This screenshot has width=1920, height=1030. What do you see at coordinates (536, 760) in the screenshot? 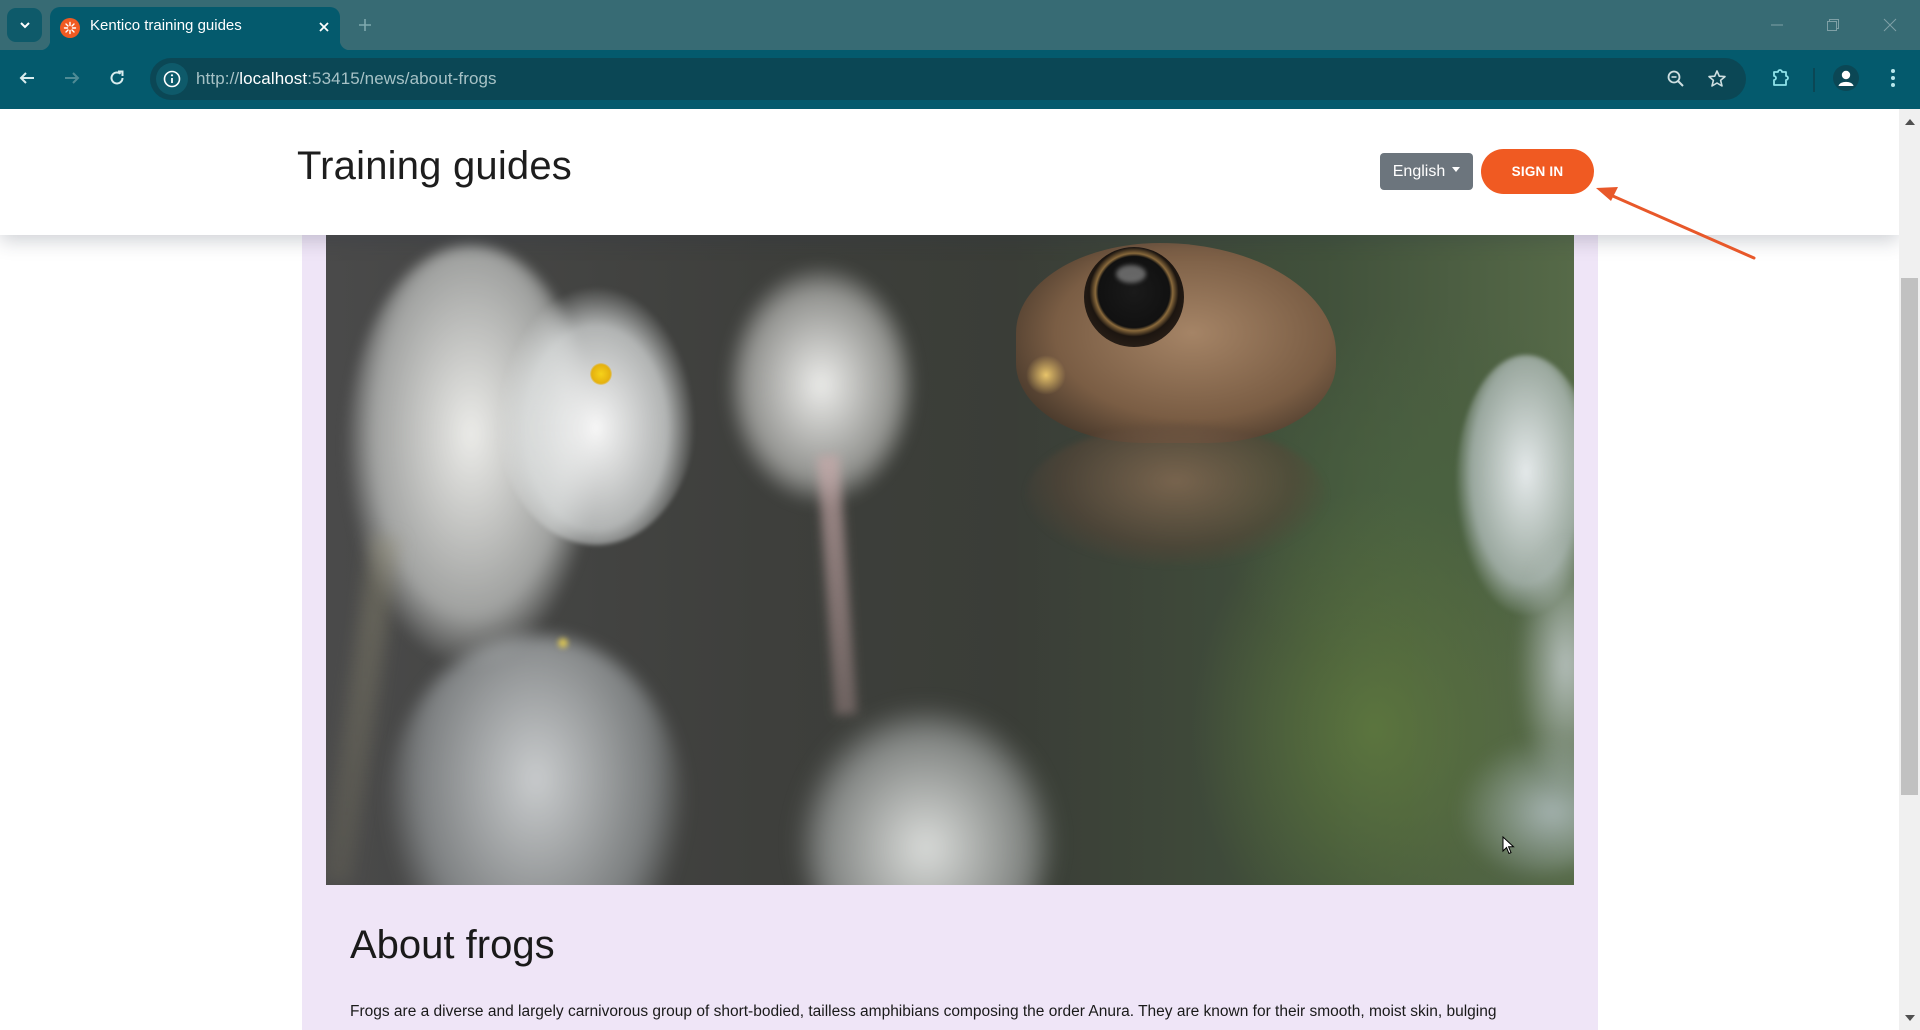
I see `flower-reflection` at bounding box center [536, 760].